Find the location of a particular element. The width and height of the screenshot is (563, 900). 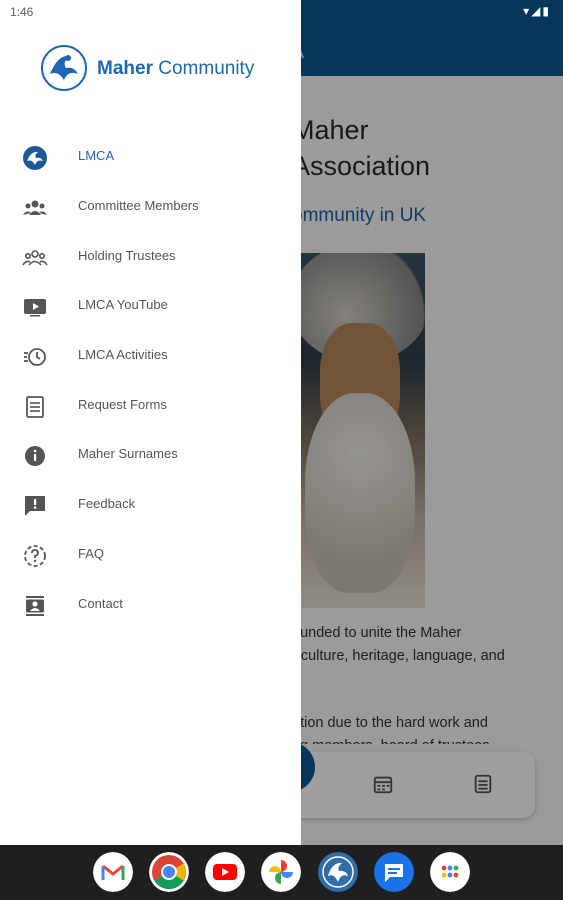

app-drawer-icon is located at coordinates (450, 872).